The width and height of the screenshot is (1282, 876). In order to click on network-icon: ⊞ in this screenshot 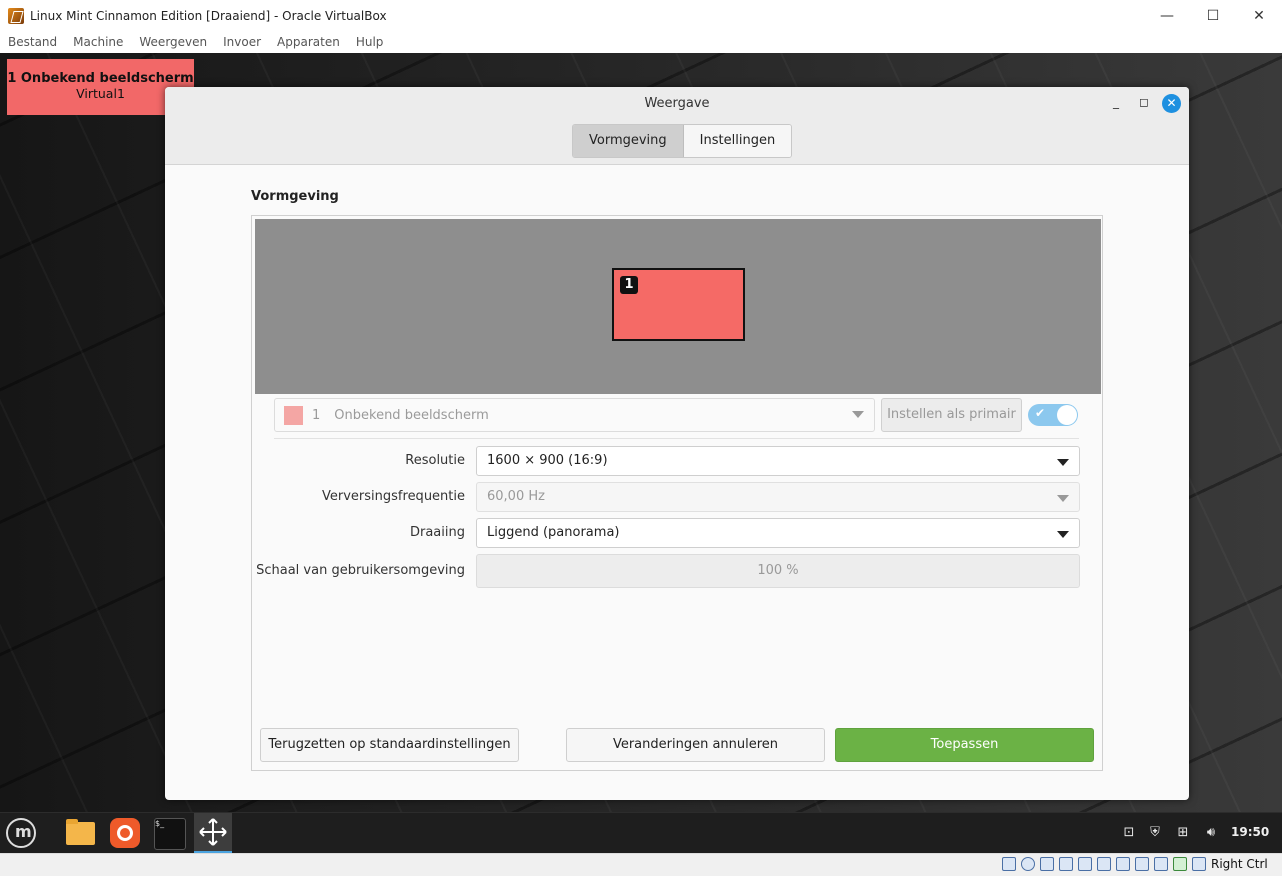, I will do `click(1183, 833)`.